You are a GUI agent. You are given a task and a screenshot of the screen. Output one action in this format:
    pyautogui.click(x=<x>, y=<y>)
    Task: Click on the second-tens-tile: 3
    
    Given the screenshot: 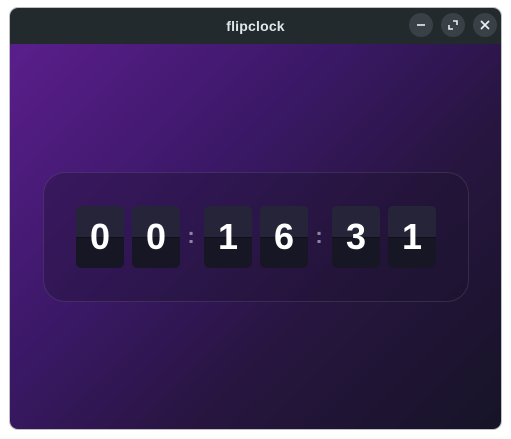 What is the action you would take?
    pyautogui.click(x=356, y=237)
    